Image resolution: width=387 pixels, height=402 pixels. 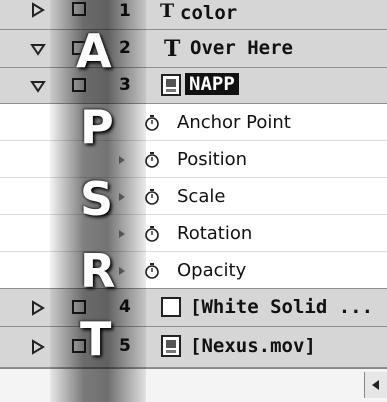 What do you see at coordinates (171, 85) in the screenshot?
I see `composition-icon` at bounding box center [171, 85].